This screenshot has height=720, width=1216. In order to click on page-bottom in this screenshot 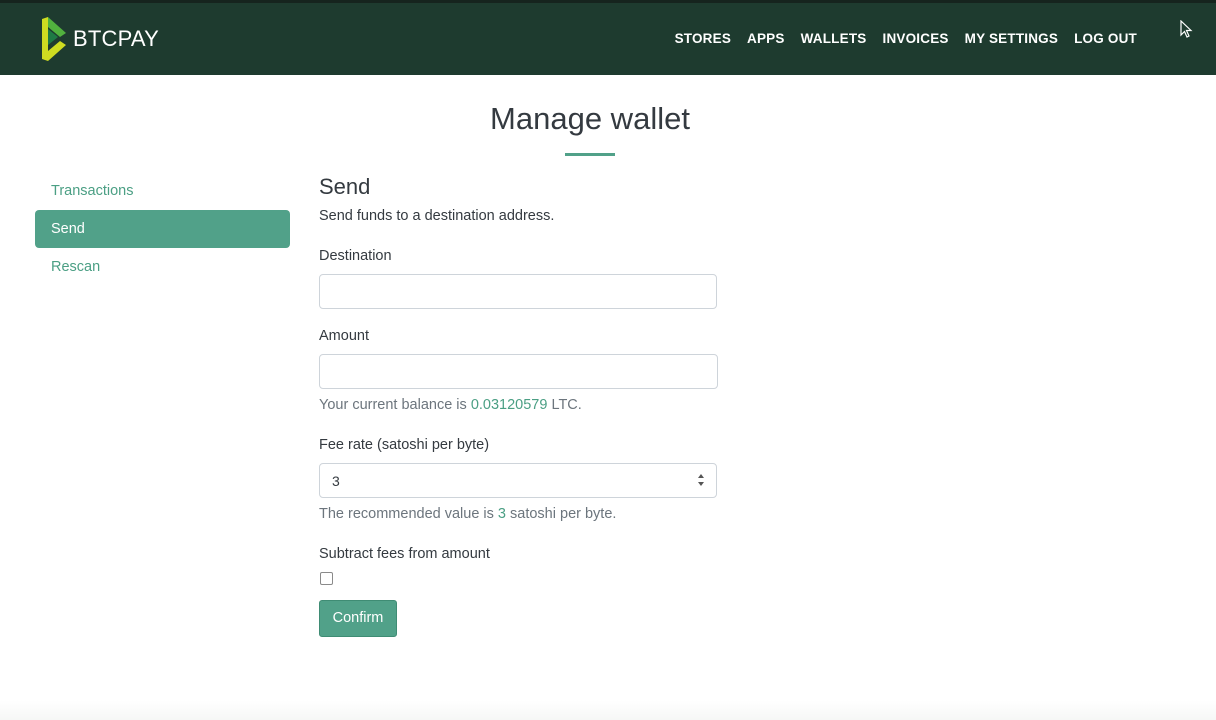, I will do `click(608, 710)`.